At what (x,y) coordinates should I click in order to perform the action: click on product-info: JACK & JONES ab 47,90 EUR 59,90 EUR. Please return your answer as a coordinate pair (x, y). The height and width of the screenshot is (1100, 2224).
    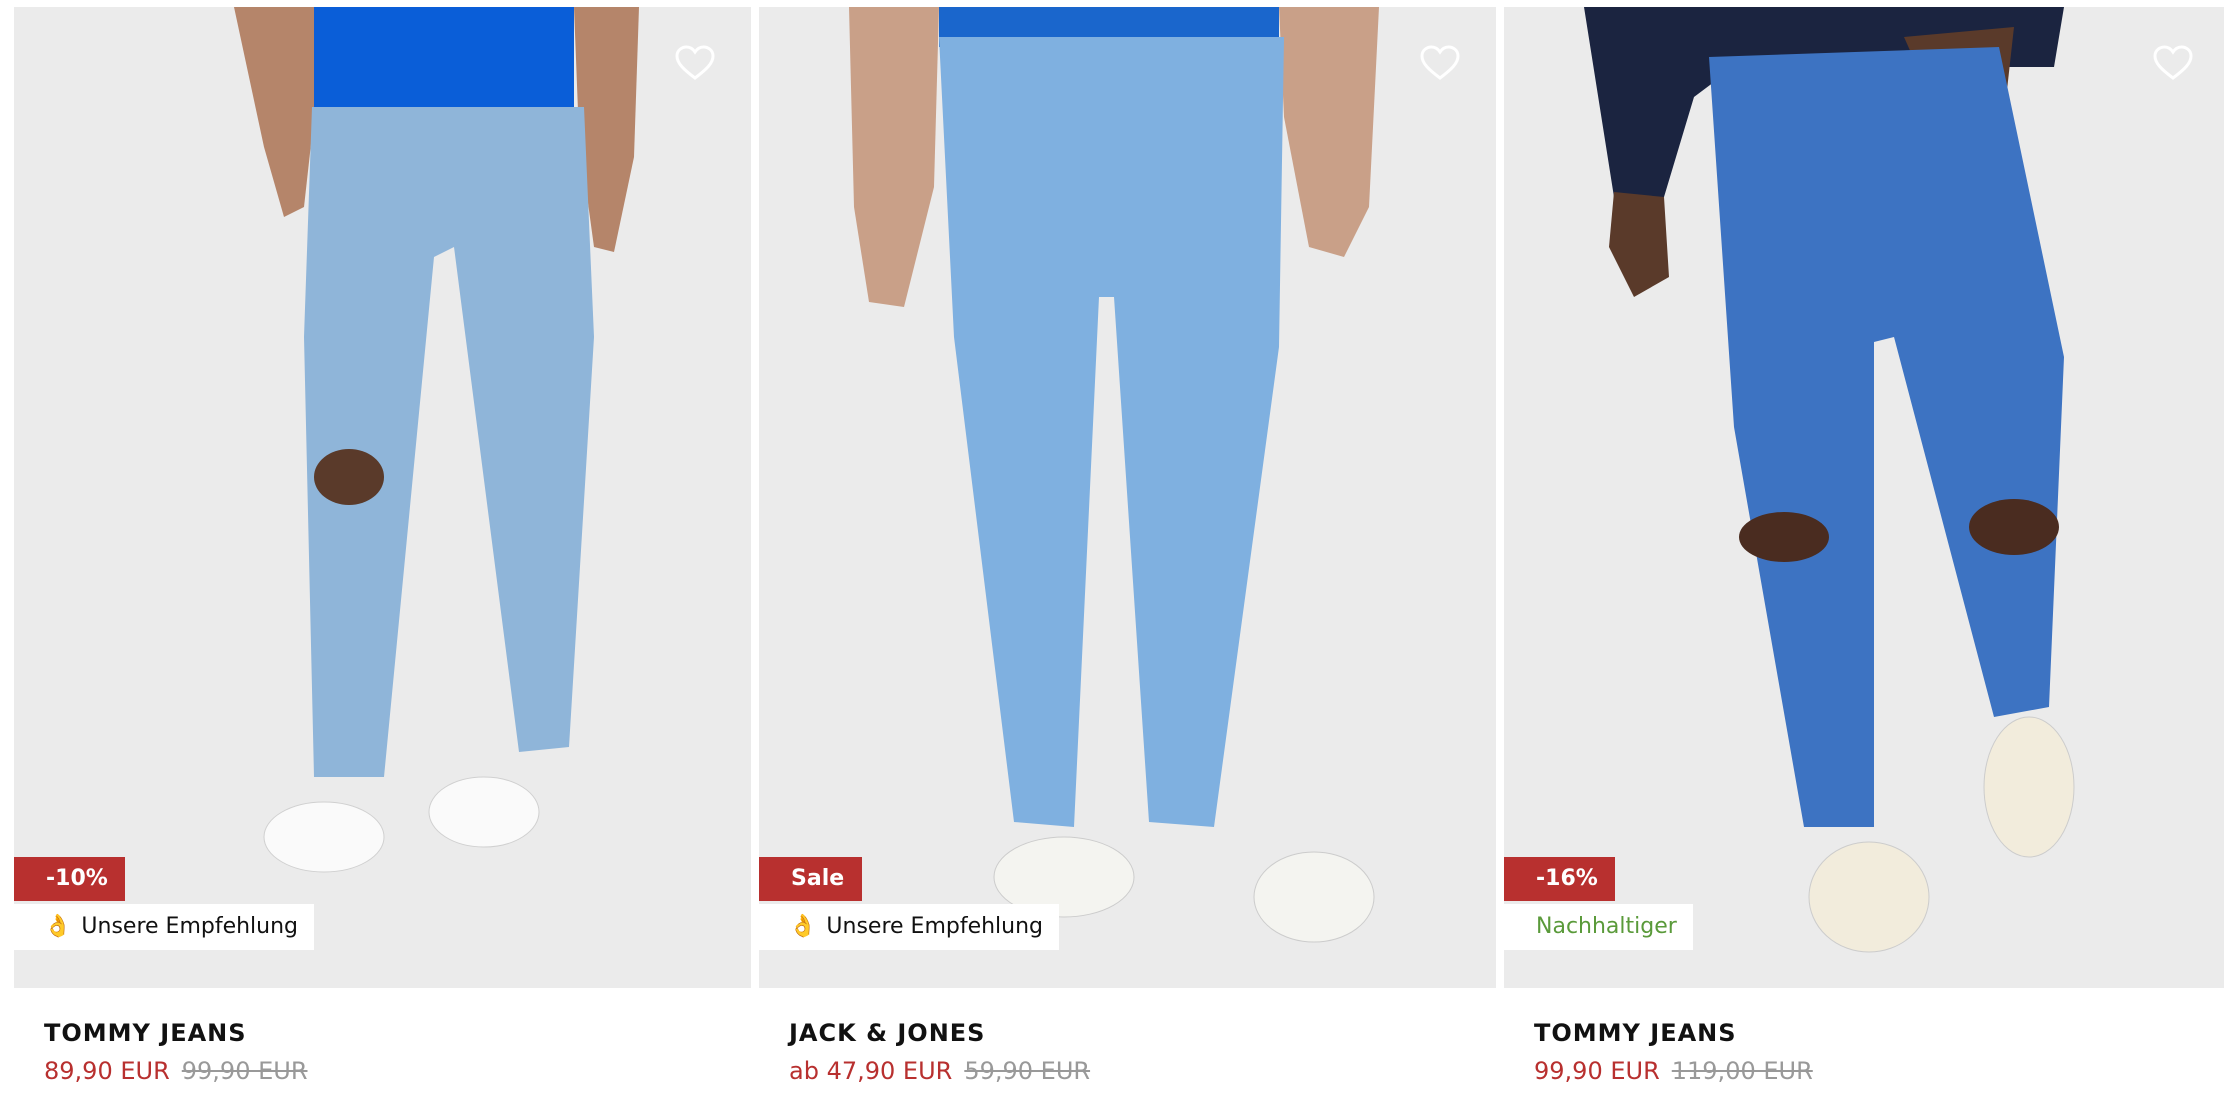
    Looking at the image, I should click on (939, 1052).